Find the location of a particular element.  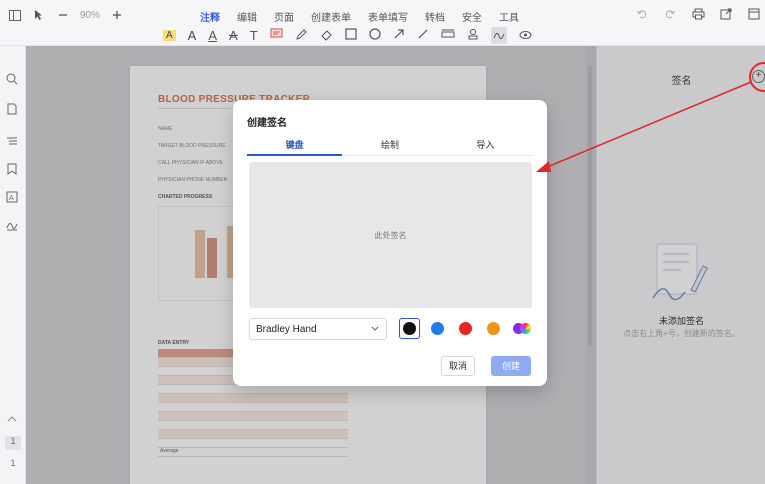

chevron-down-icon is located at coordinates (375, 329).